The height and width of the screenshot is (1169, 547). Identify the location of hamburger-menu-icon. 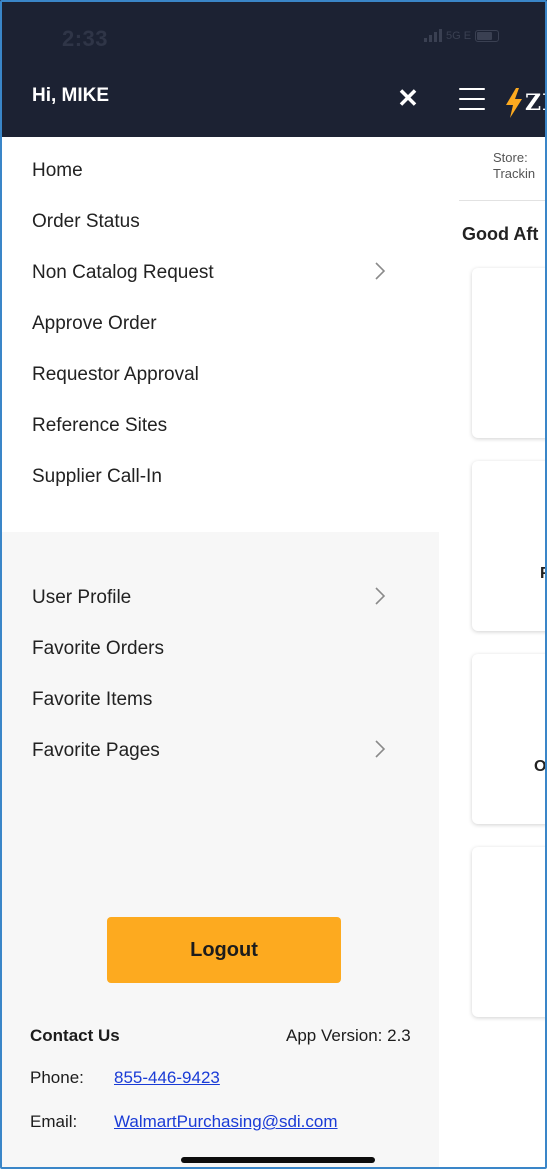
(472, 99).